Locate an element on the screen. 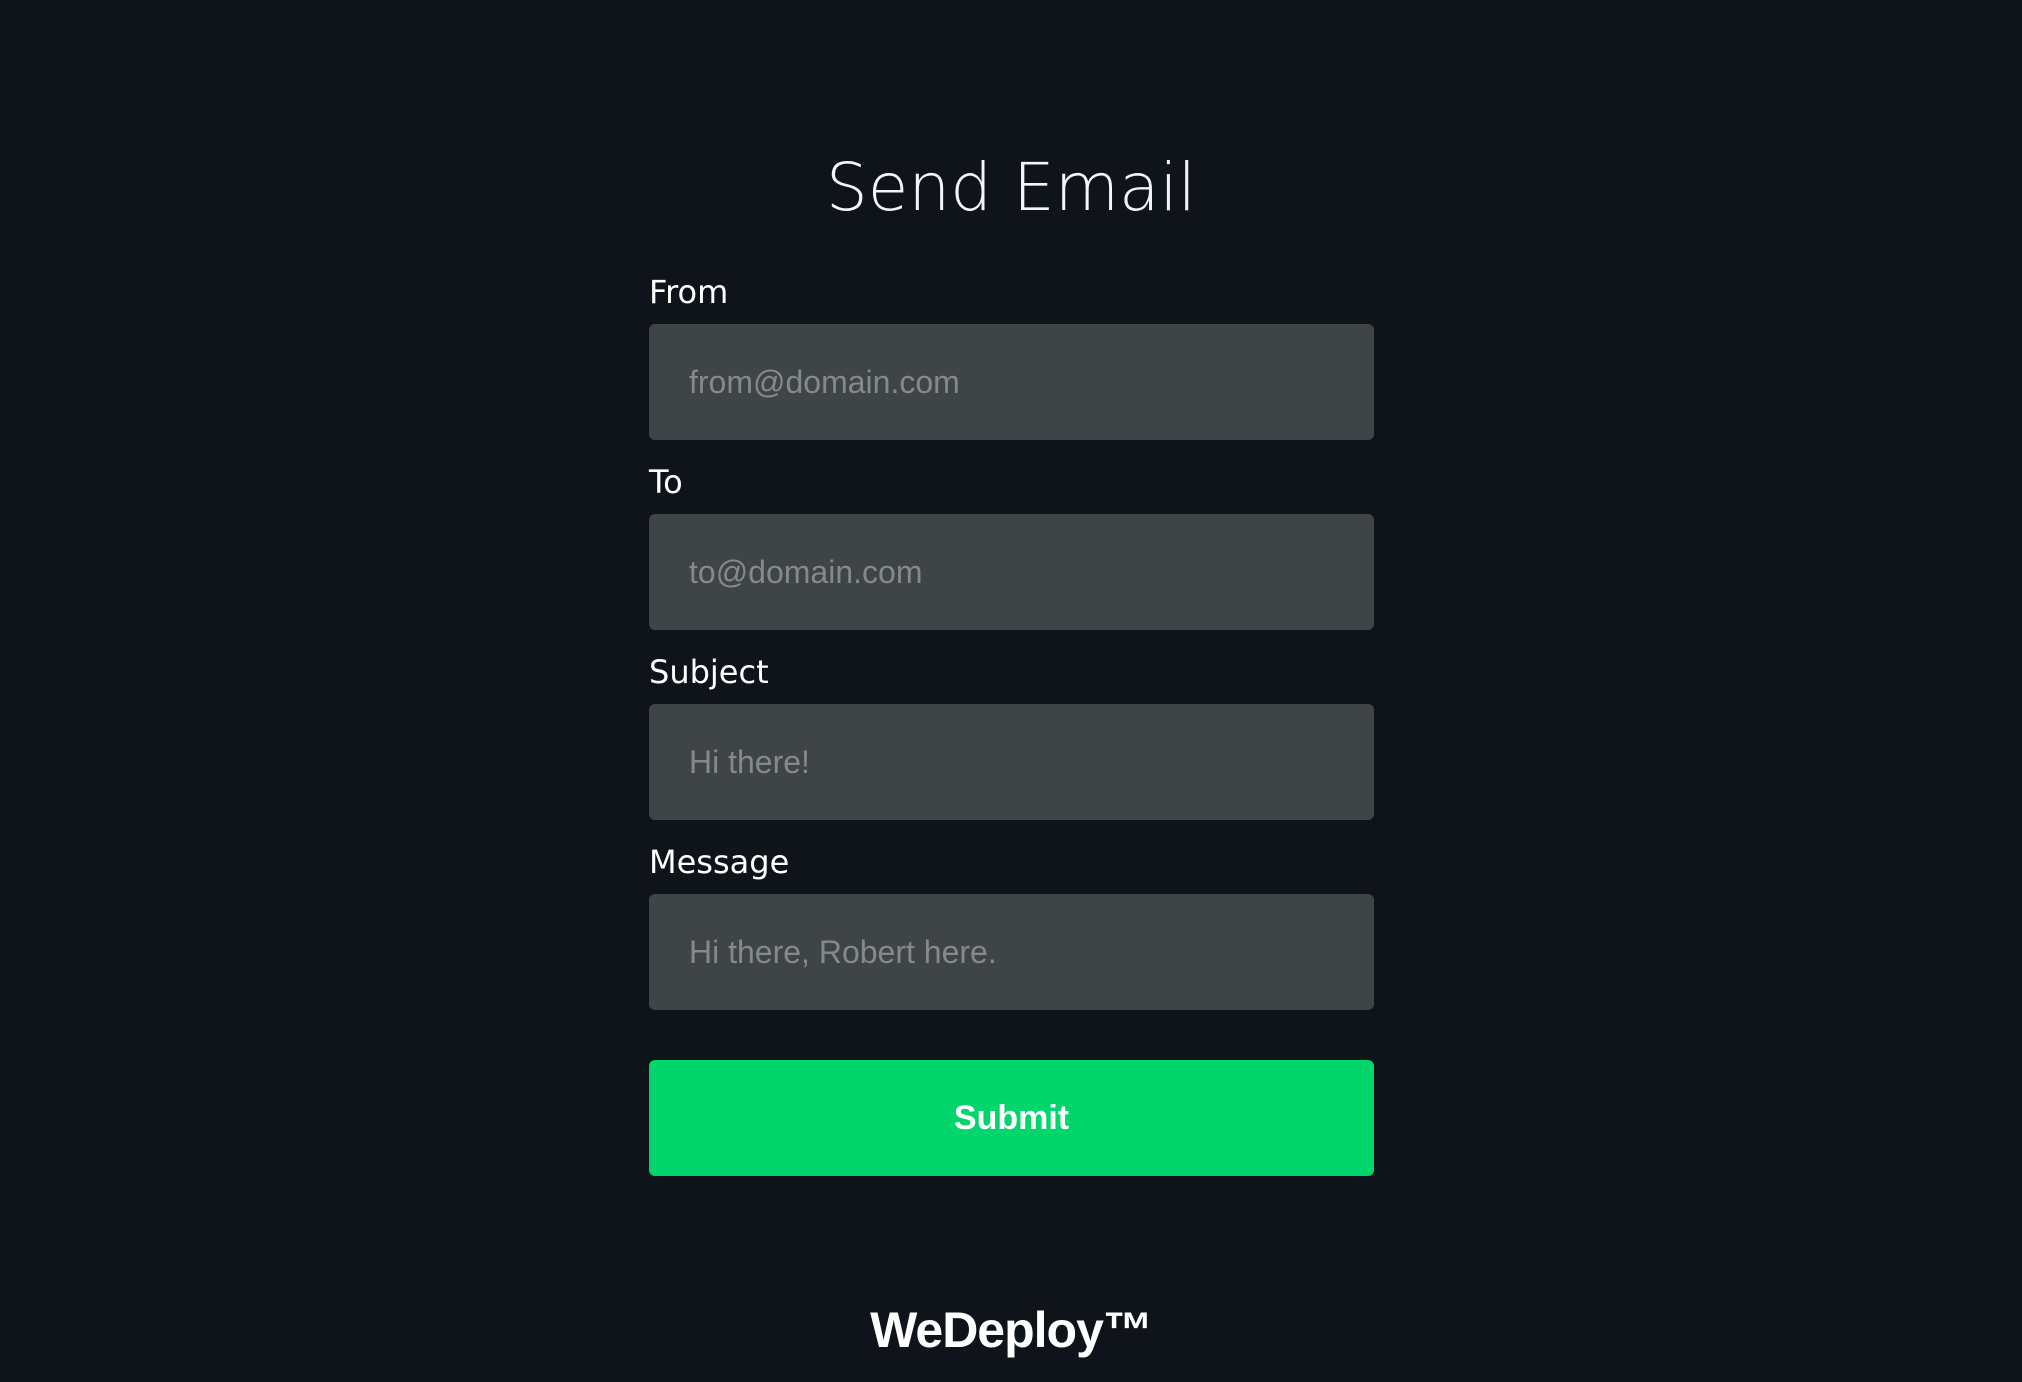 Image resolution: width=2022 pixels, height=1382 pixels. message-input is located at coordinates (1011, 952).